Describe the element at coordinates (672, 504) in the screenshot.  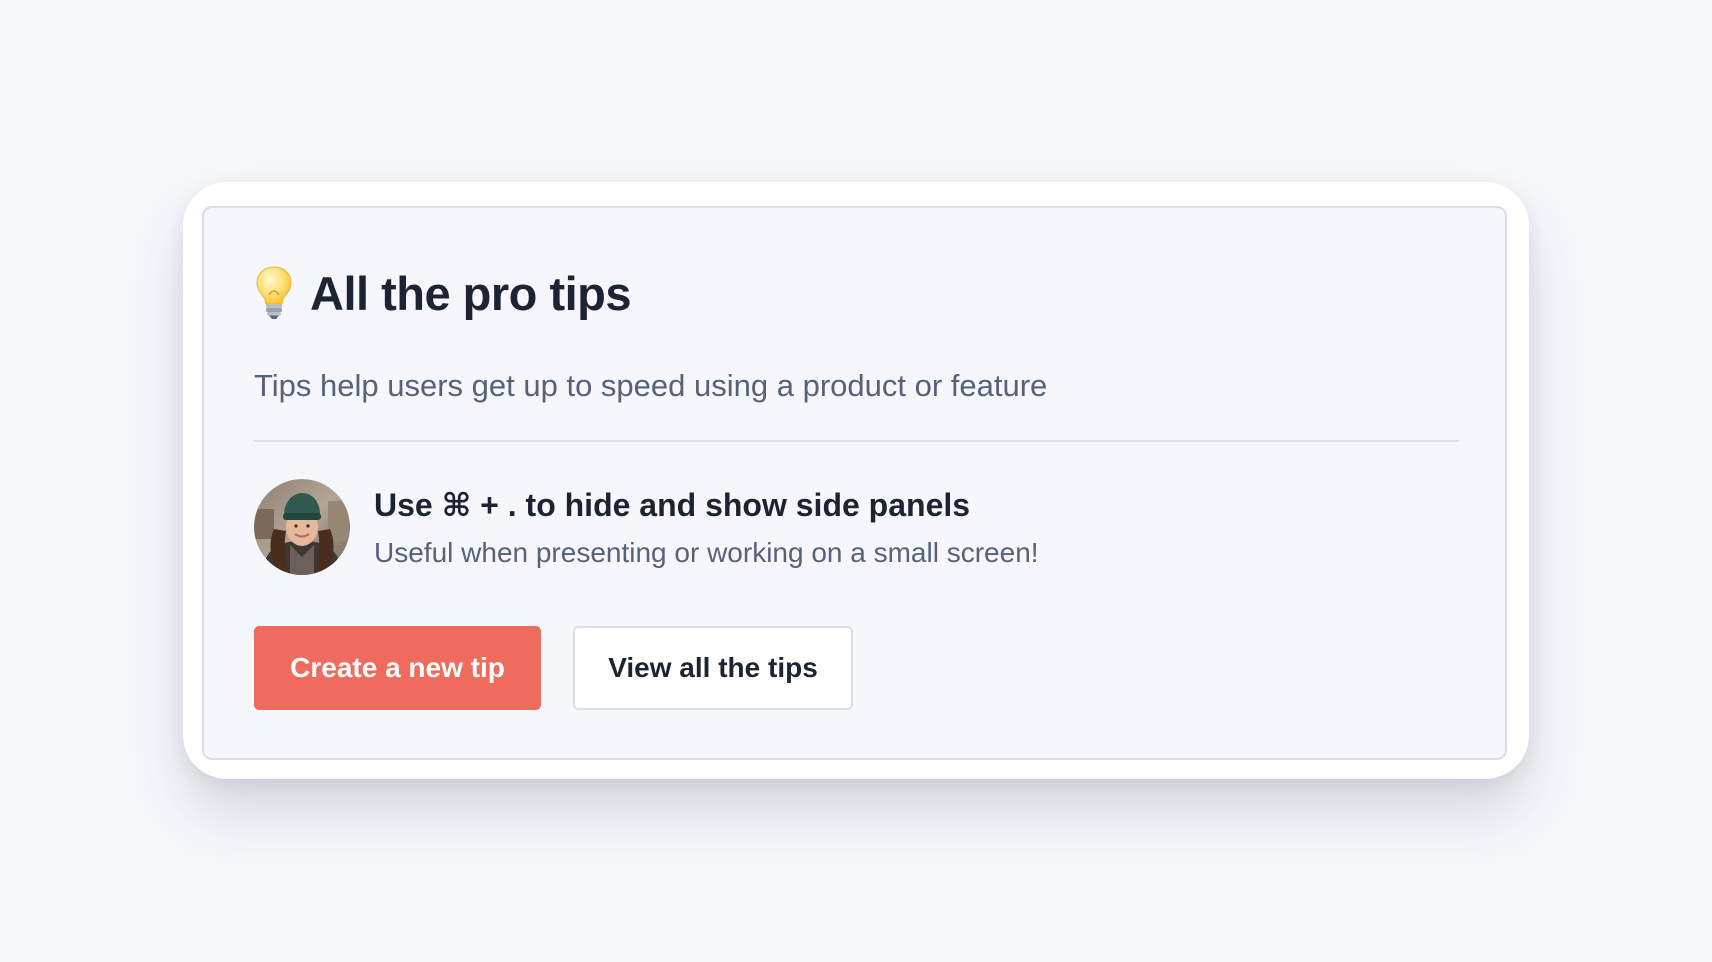
I see `tip-title: Use ⌘ + . to hide and show side panels` at that location.